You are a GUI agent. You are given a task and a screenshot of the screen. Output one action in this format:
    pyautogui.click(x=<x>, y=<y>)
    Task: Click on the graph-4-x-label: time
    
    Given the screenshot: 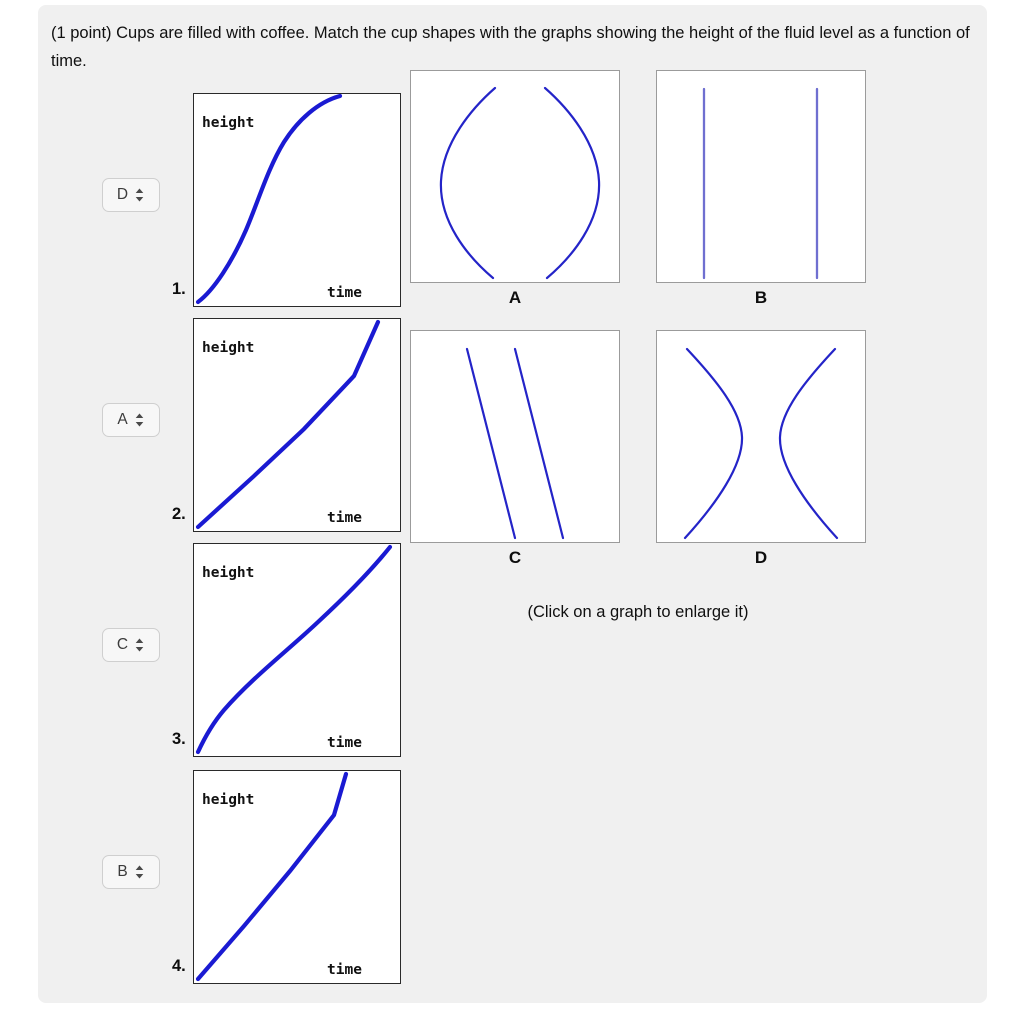 What is the action you would take?
    pyautogui.click(x=344, y=970)
    